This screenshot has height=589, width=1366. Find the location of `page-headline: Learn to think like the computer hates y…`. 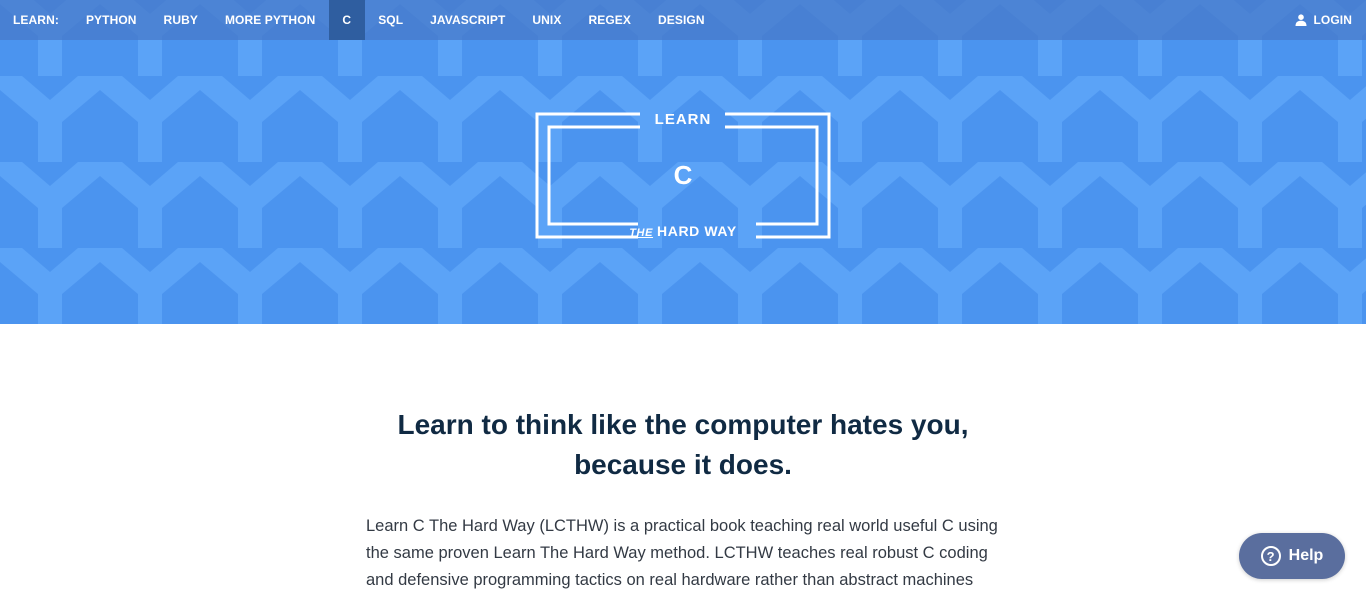

page-headline: Learn to think like the computer hates y… is located at coordinates (683, 445).